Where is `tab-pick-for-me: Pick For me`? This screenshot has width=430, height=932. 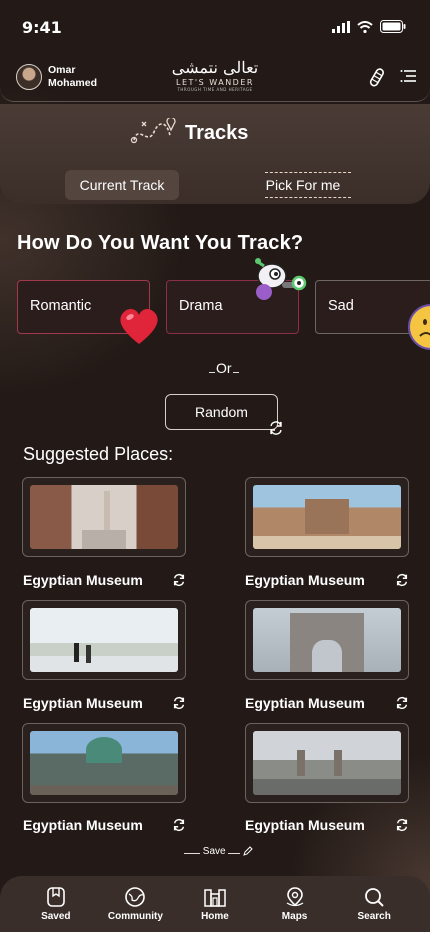
tab-pick-for-me: Pick For me is located at coordinates (303, 185).